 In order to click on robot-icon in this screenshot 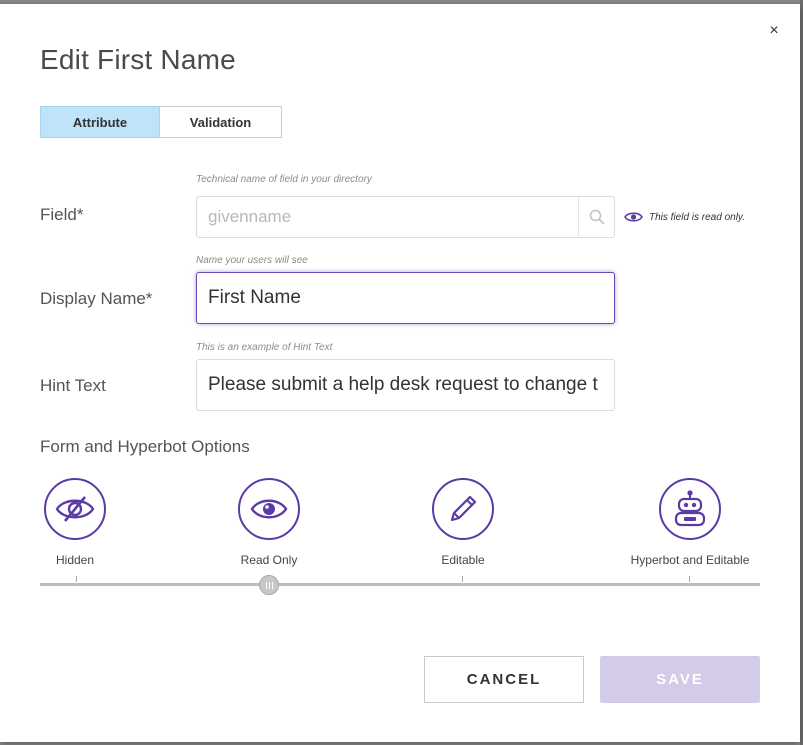, I will do `click(690, 509)`.